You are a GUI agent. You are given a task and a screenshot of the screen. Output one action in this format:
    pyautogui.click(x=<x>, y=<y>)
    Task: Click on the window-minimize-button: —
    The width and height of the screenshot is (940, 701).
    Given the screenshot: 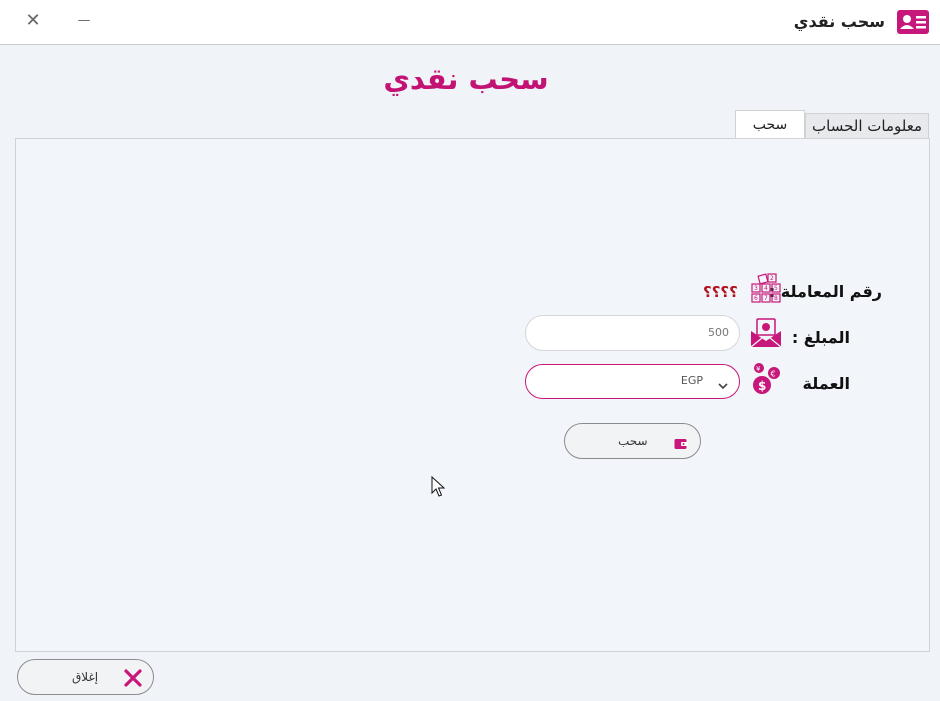 What is the action you would take?
    pyautogui.click(x=84, y=21)
    